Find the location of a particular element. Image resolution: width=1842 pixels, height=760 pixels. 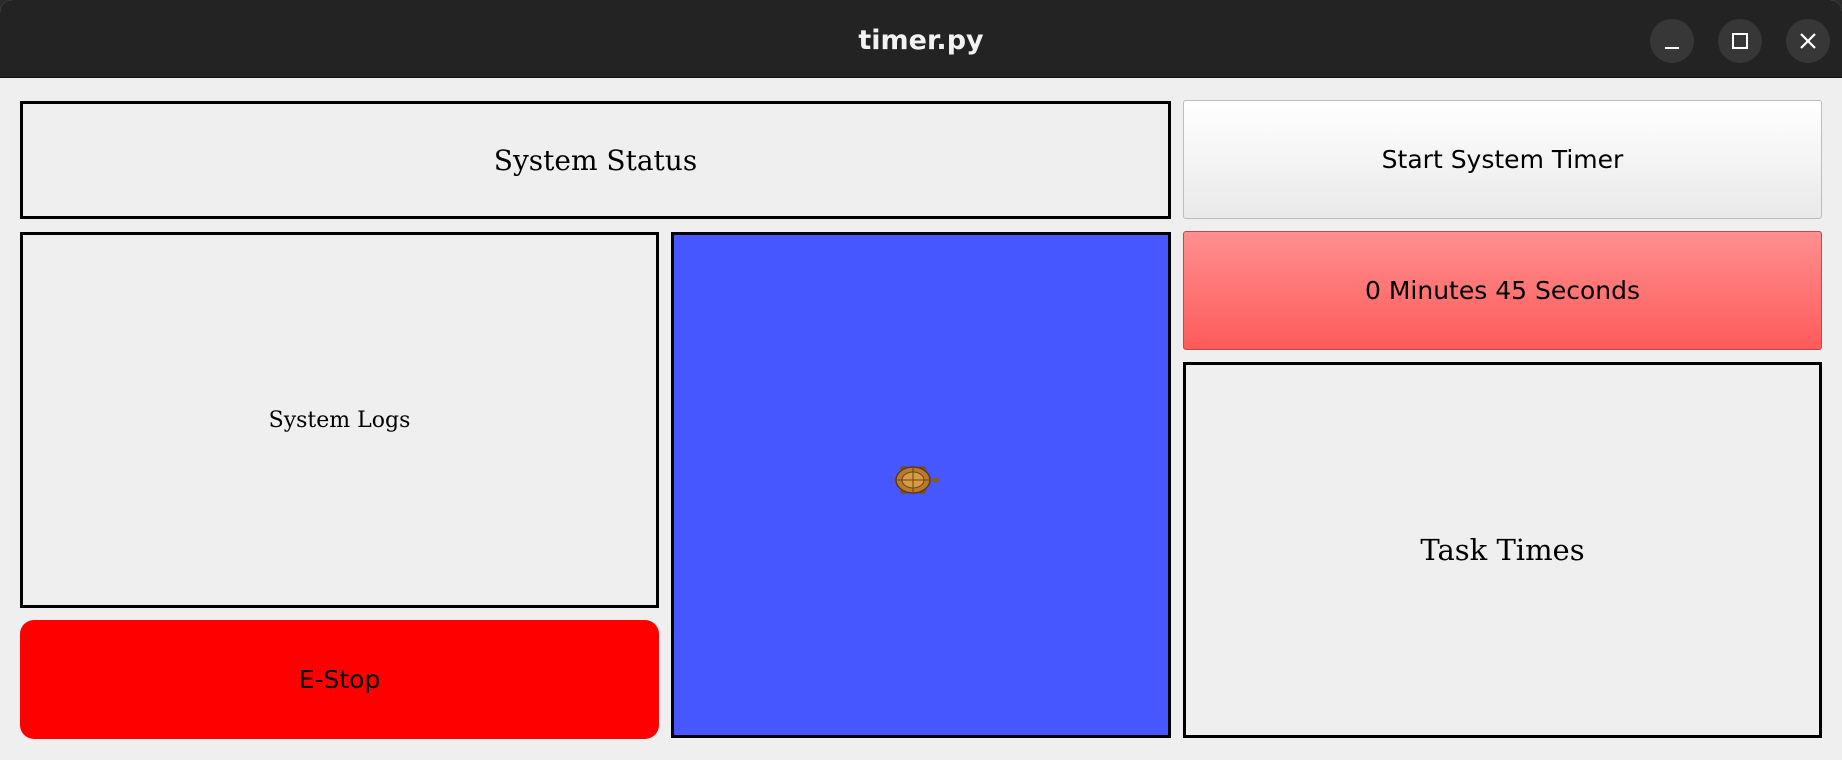

close-button is located at coordinates (1808, 41).